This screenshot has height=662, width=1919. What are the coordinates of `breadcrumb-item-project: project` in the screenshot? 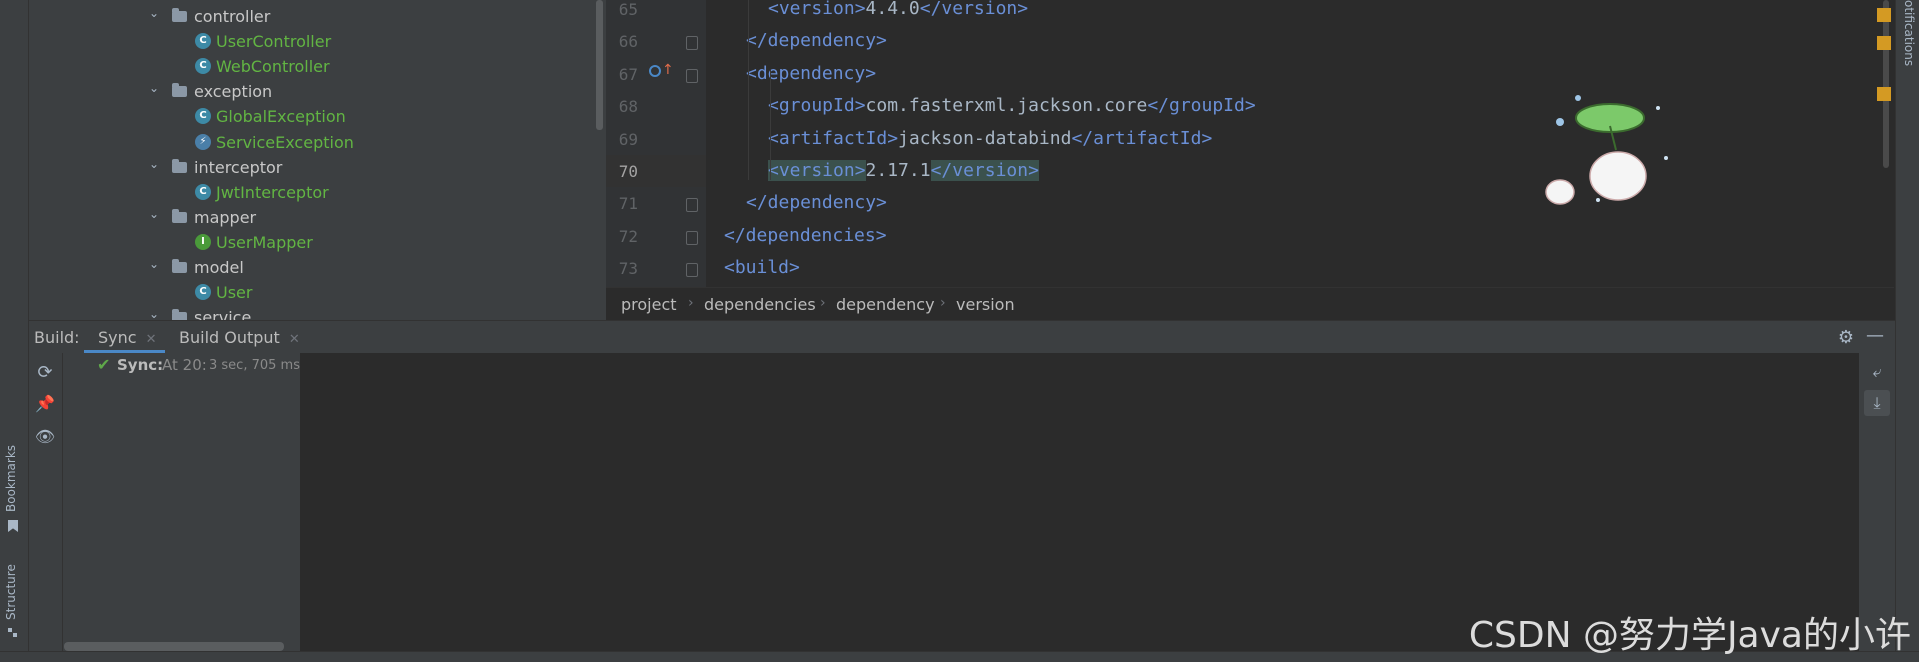 It's located at (649, 304).